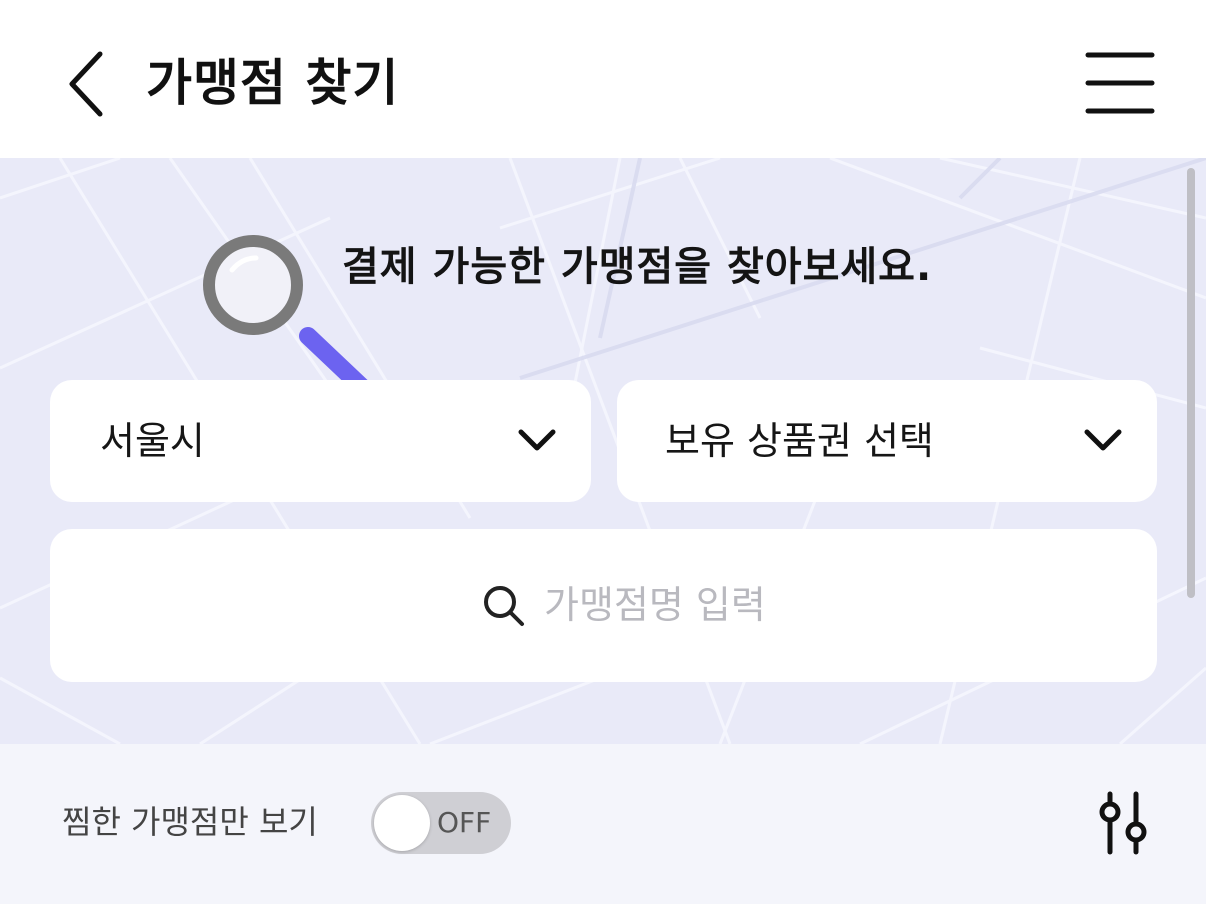  Describe the element at coordinates (152, 441) in the screenshot. I see `region-dropdown-value: 서울시` at that location.